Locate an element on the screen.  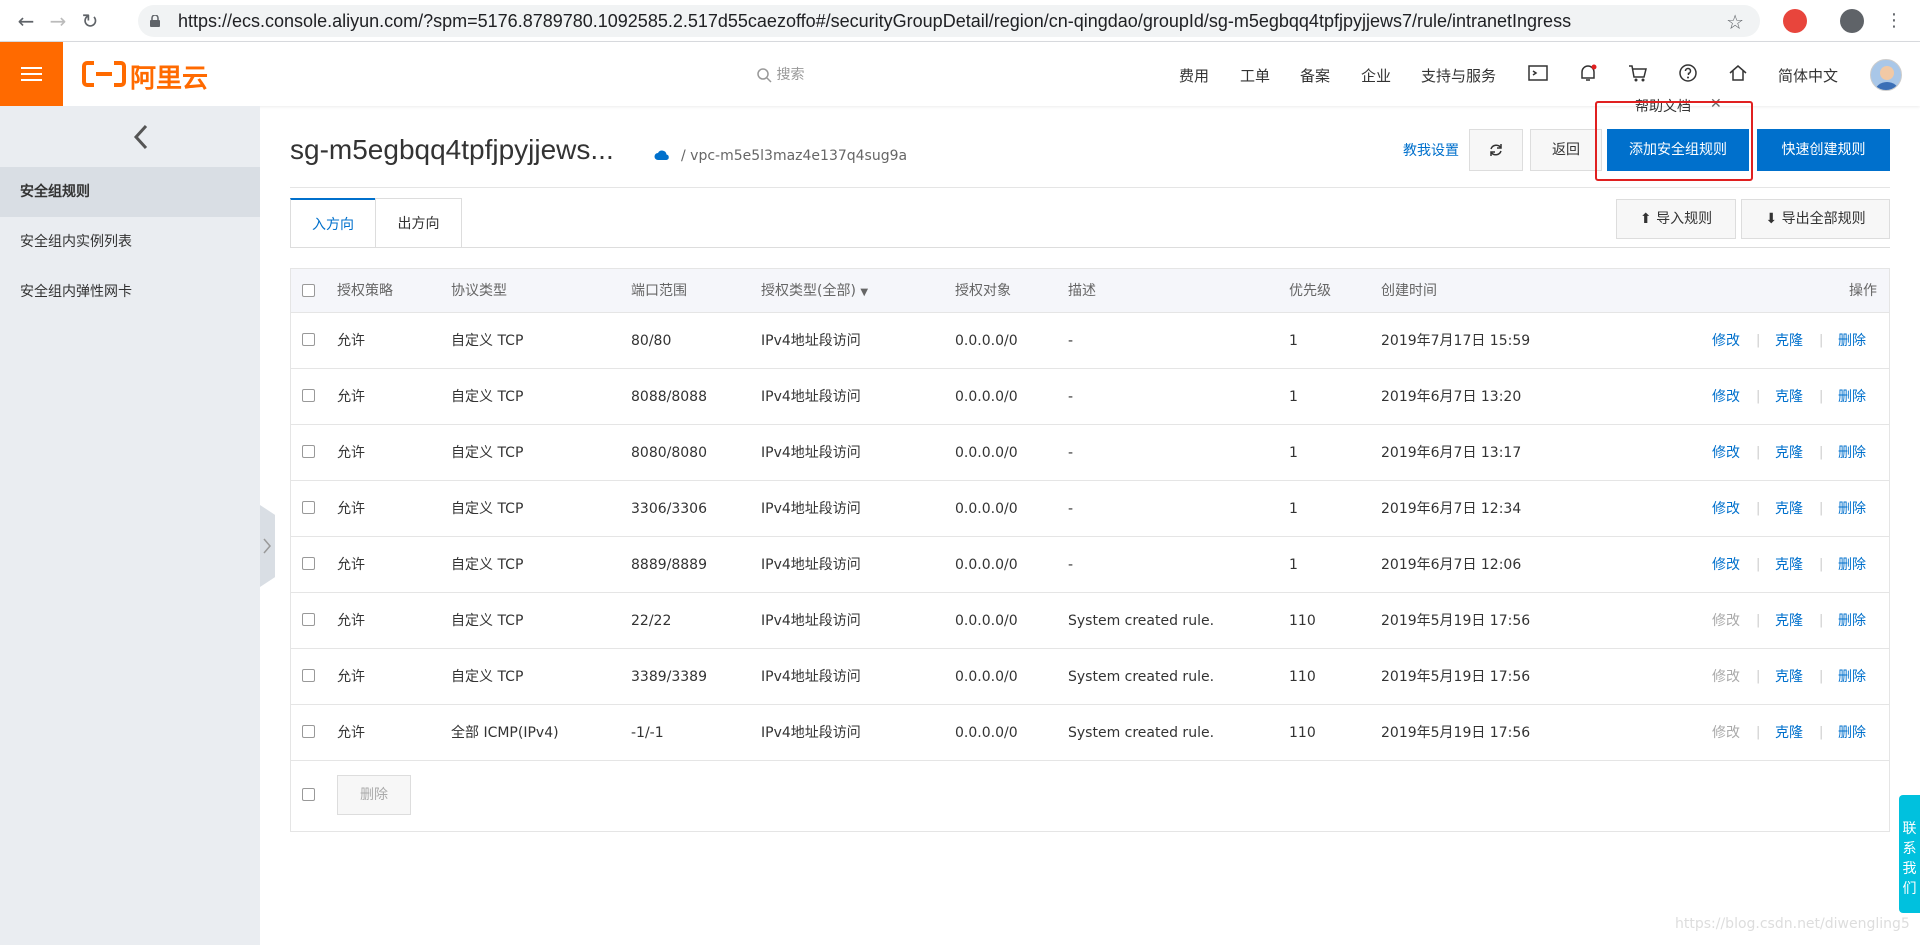
extension-icon is located at coordinates (1795, 21).